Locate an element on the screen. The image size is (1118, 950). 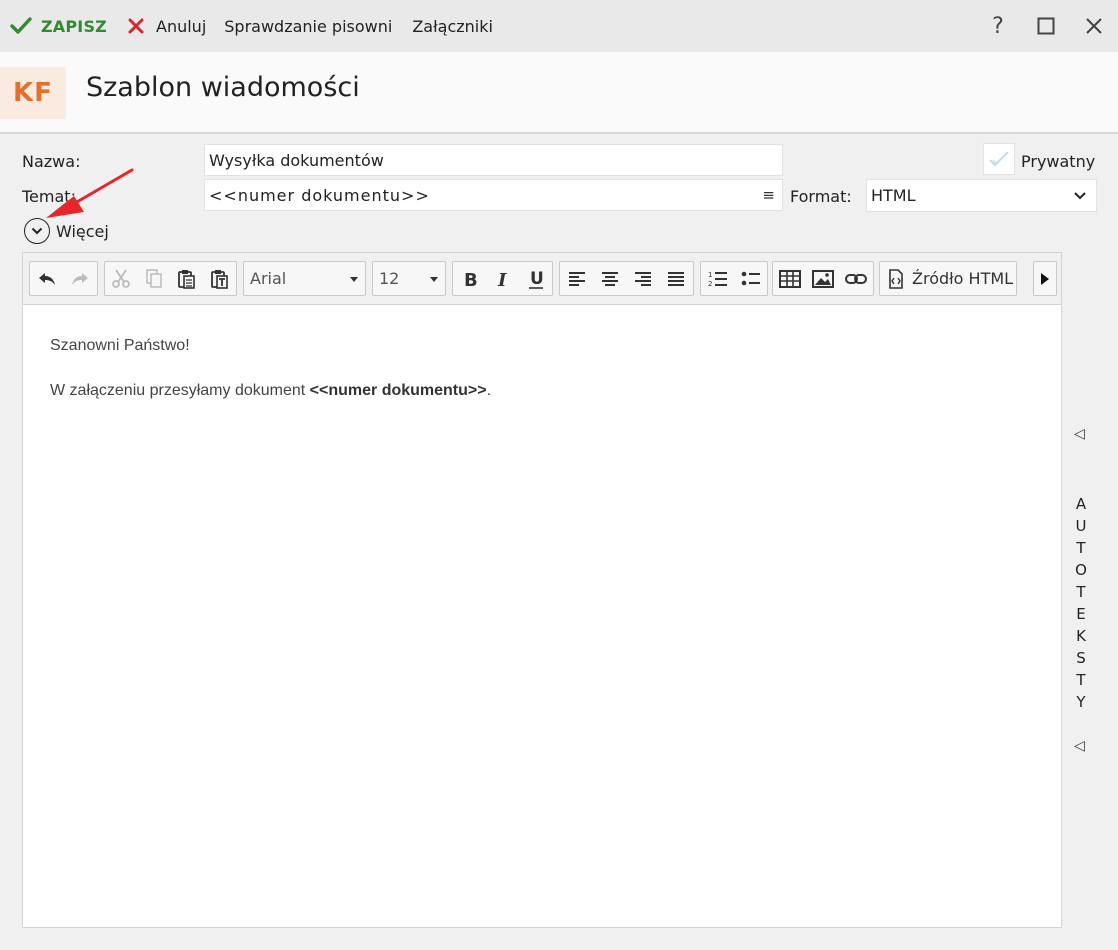
undo-button is located at coordinates (46, 278).